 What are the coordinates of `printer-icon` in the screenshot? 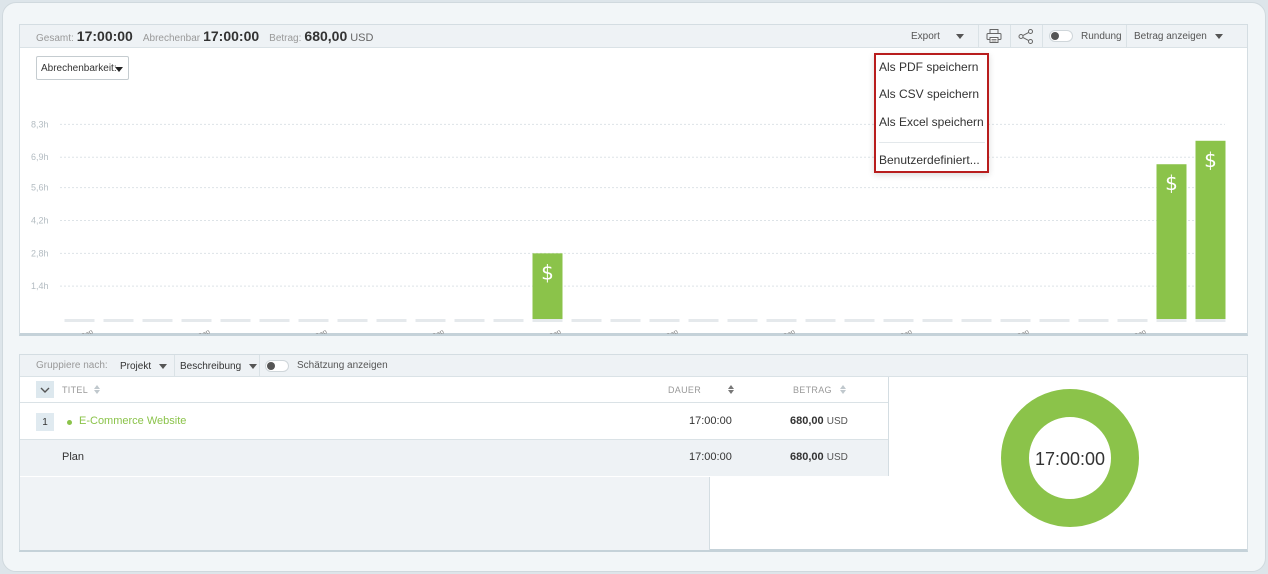 It's located at (994, 36).